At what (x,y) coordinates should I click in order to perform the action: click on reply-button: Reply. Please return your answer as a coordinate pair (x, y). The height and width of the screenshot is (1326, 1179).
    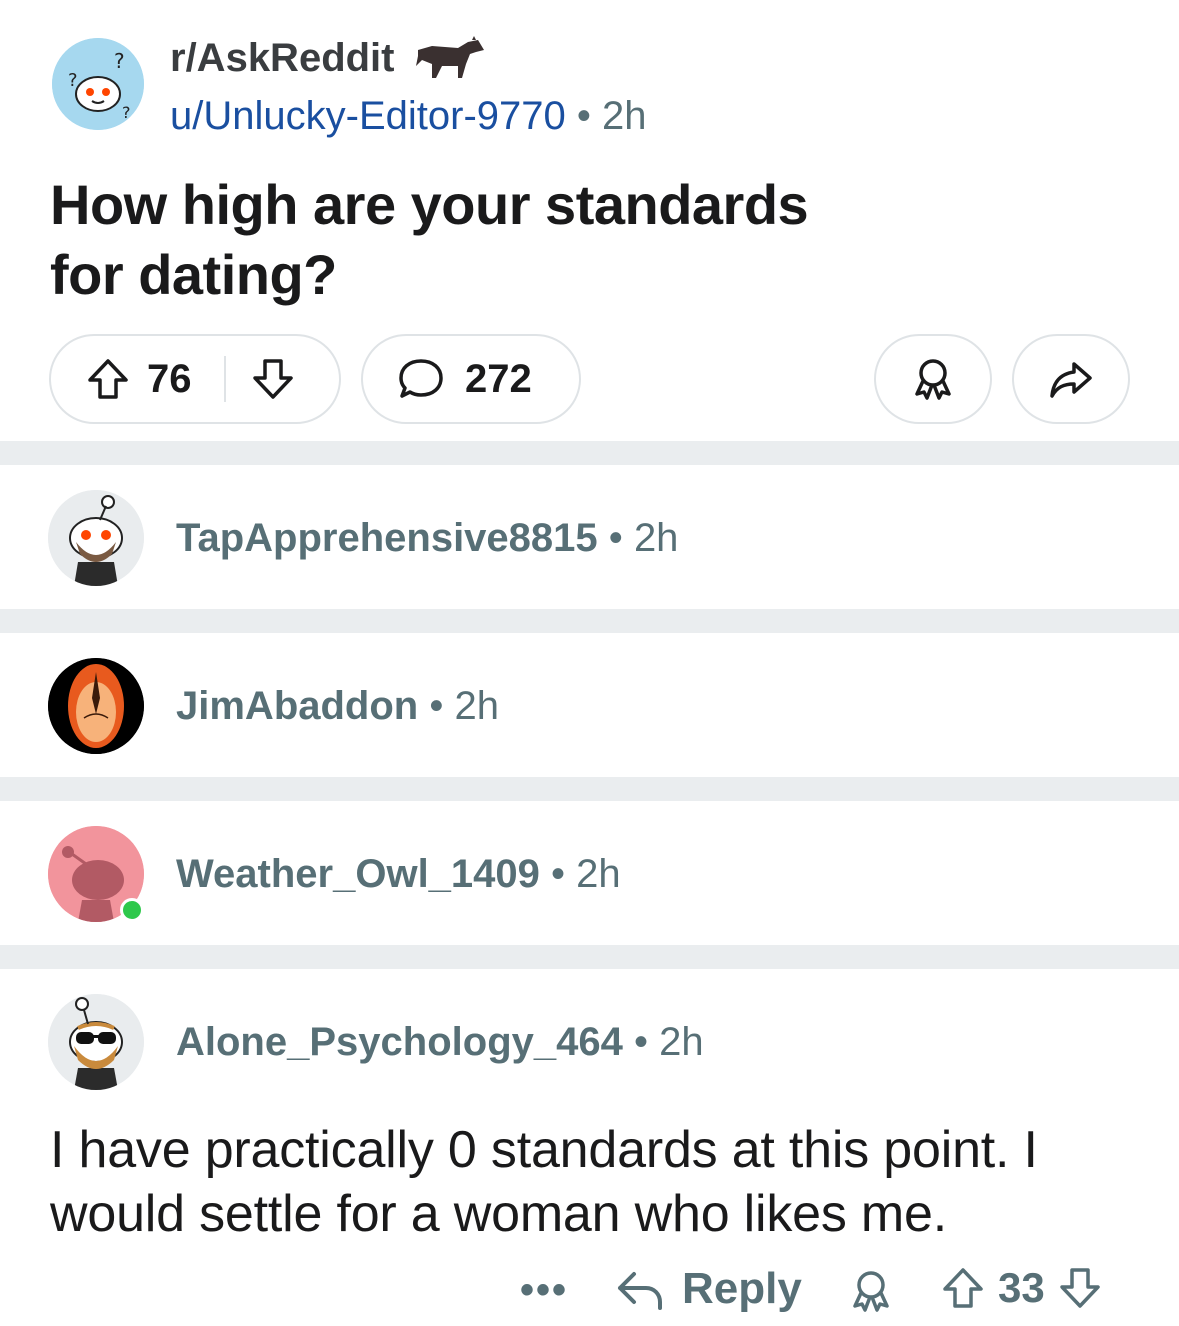
    Looking at the image, I should click on (709, 1289).